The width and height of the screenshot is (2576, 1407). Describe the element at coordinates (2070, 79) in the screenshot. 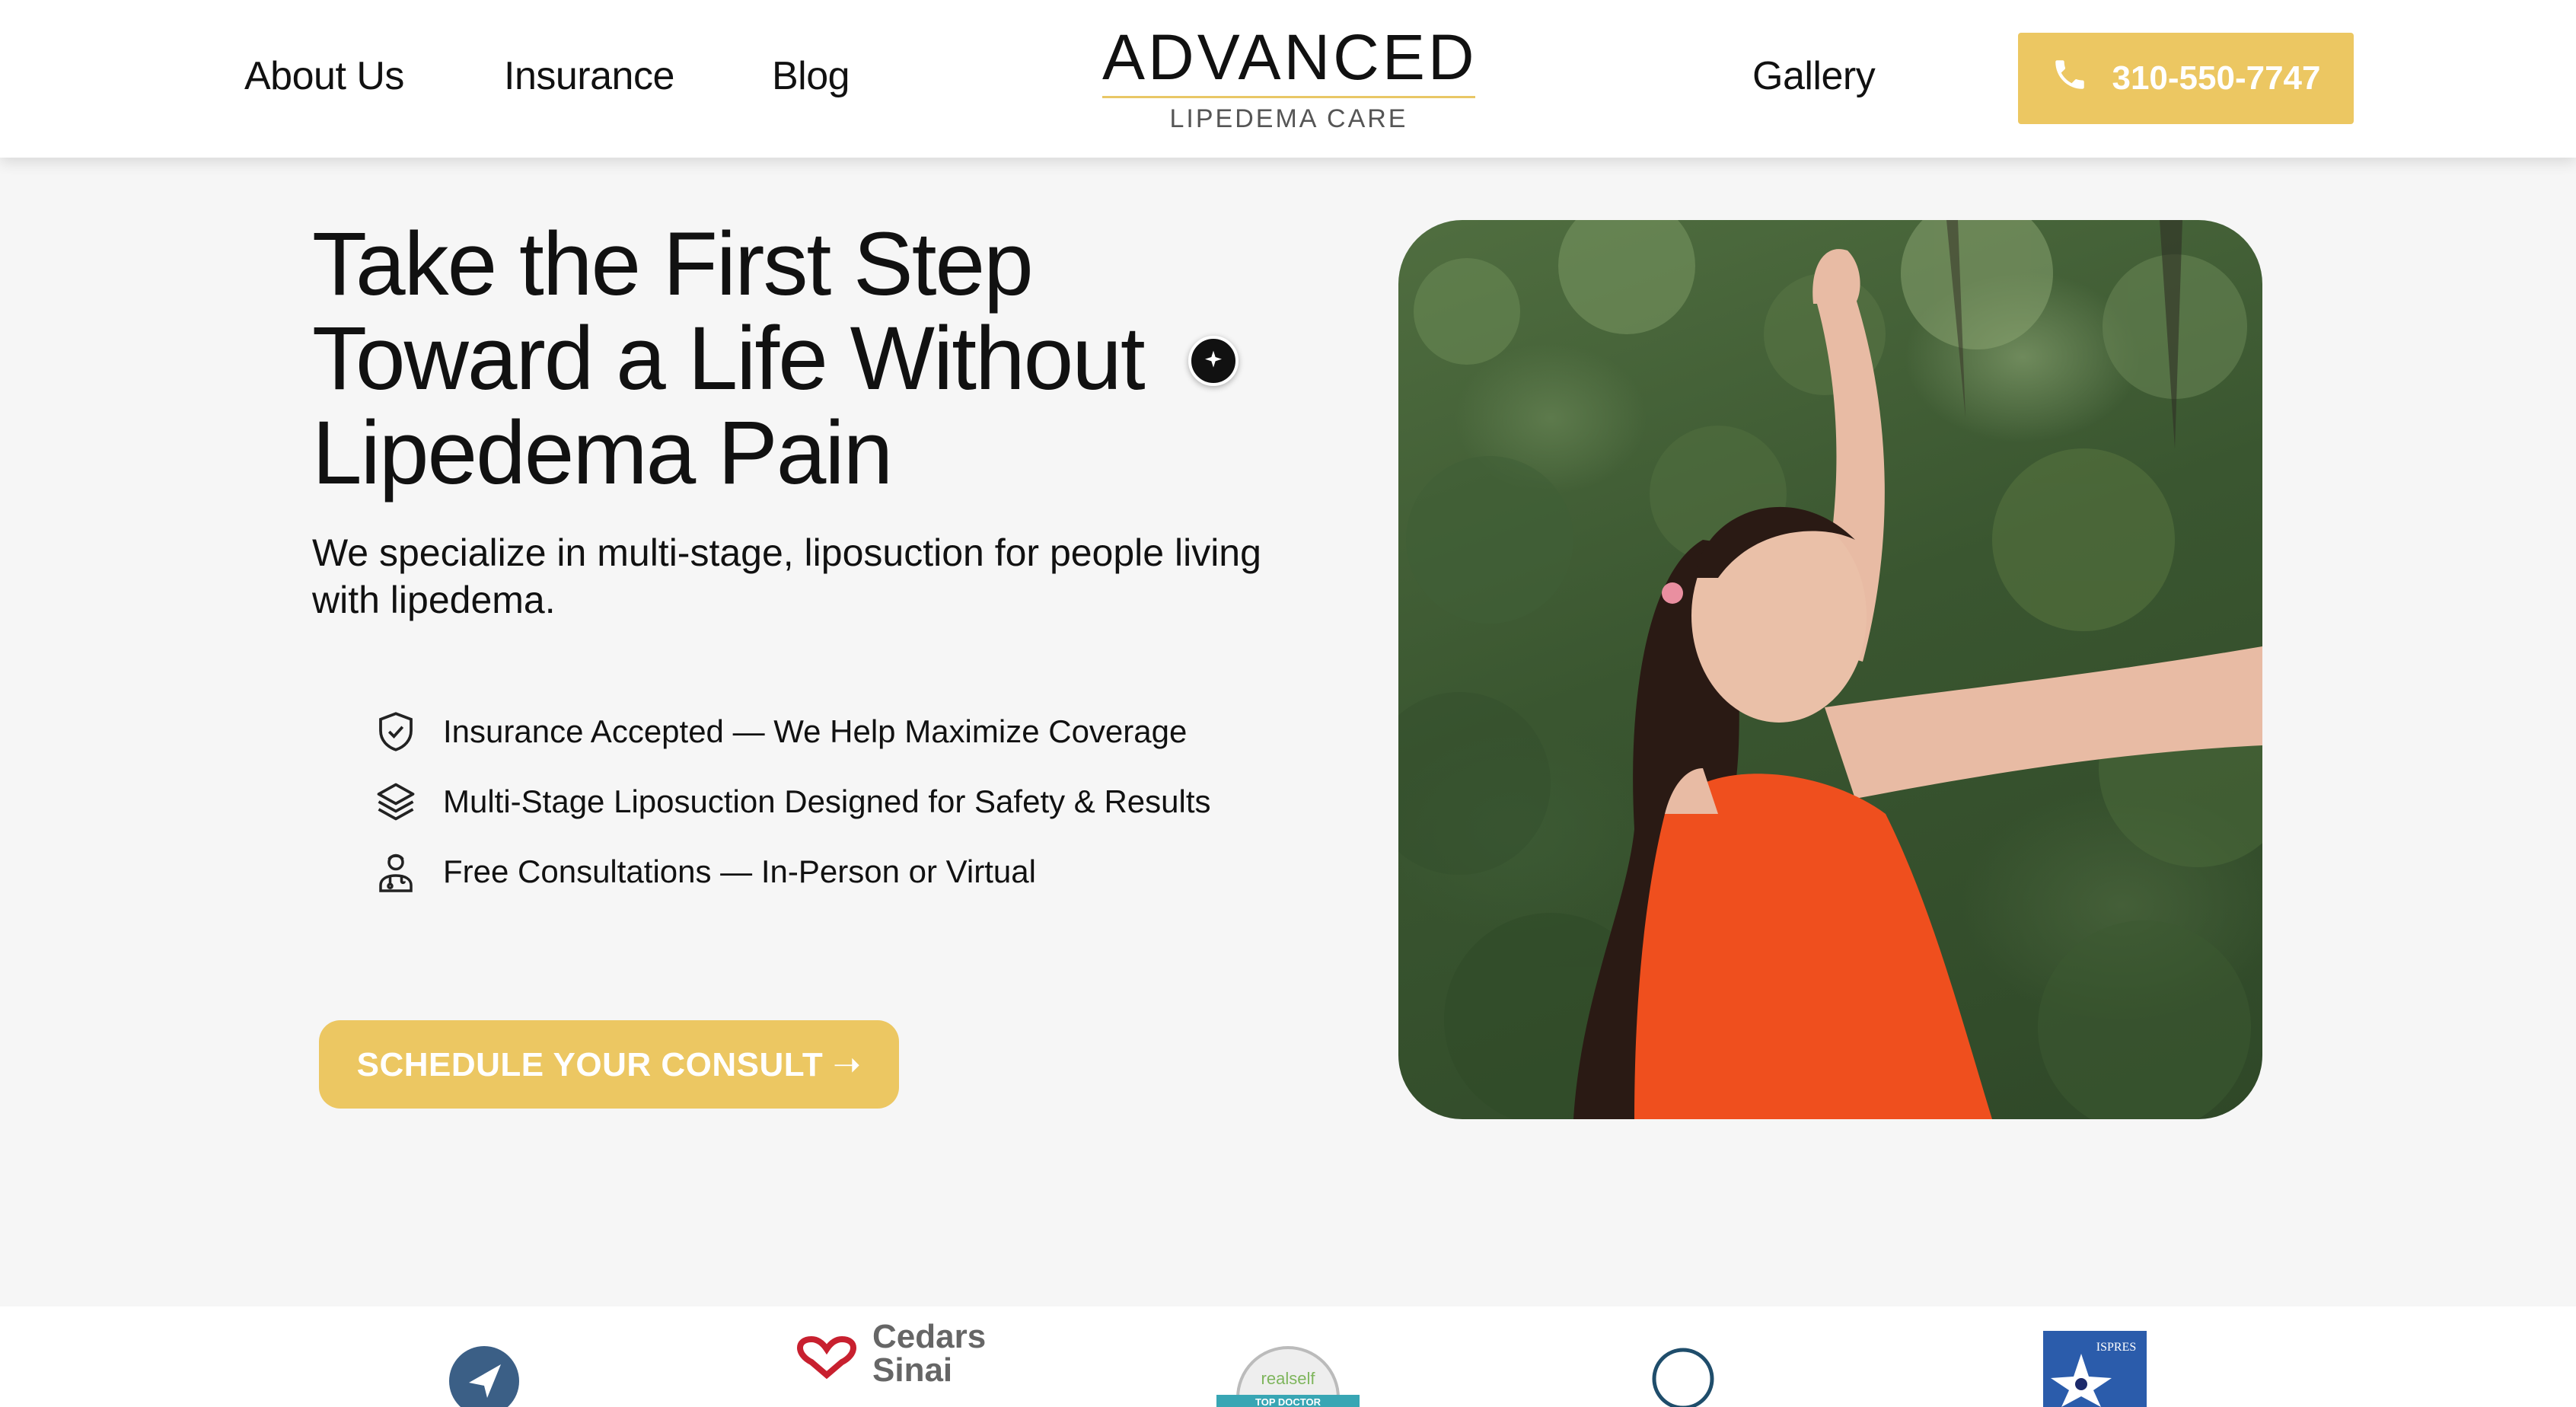

I see `phone-icon` at that location.